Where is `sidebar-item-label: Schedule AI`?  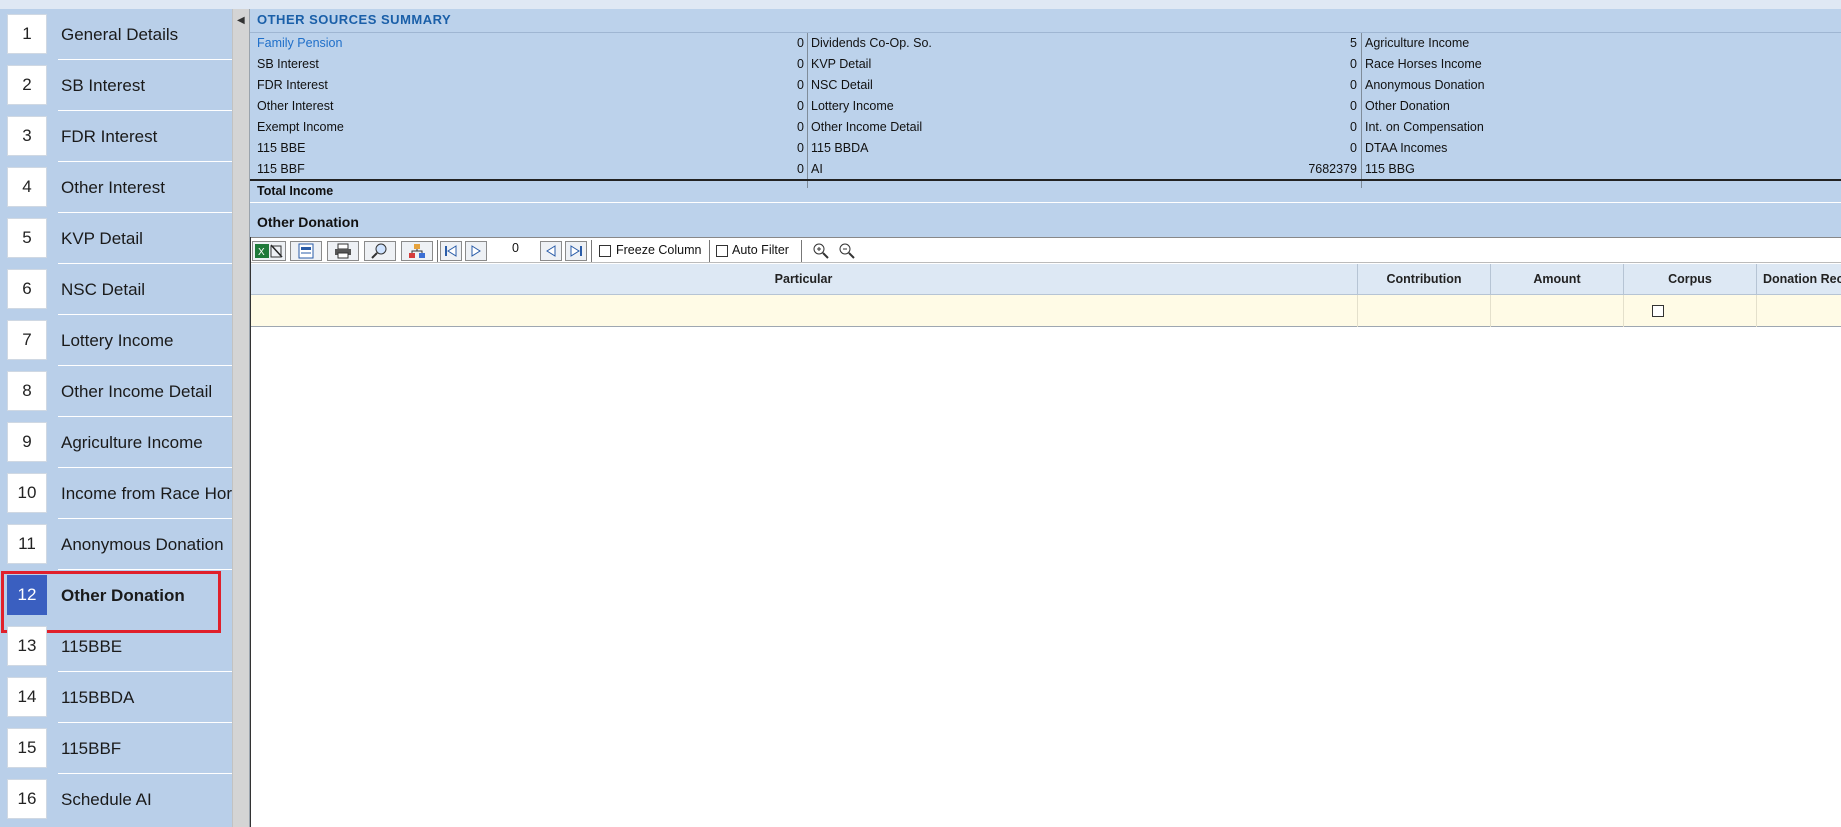 sidebar-item-label: Schedule AI is located at coordinates (106, 799).